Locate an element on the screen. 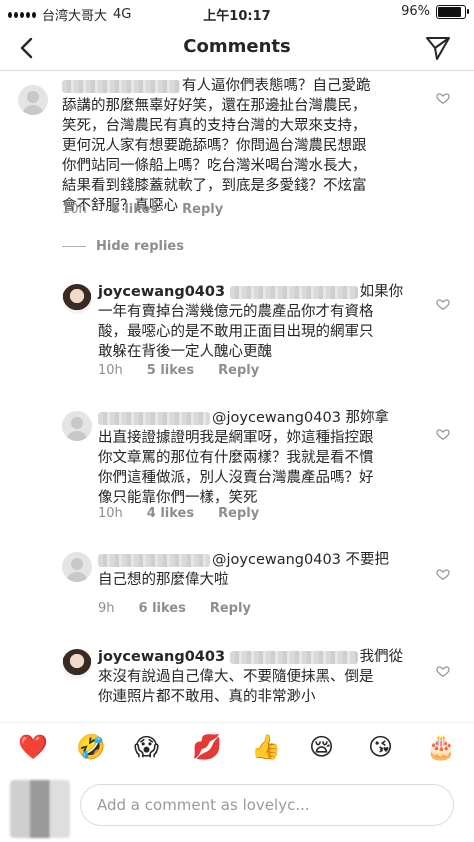 The height and width of the screenshot is (842, 474). comment-composer is located at coordinates (237, 807).